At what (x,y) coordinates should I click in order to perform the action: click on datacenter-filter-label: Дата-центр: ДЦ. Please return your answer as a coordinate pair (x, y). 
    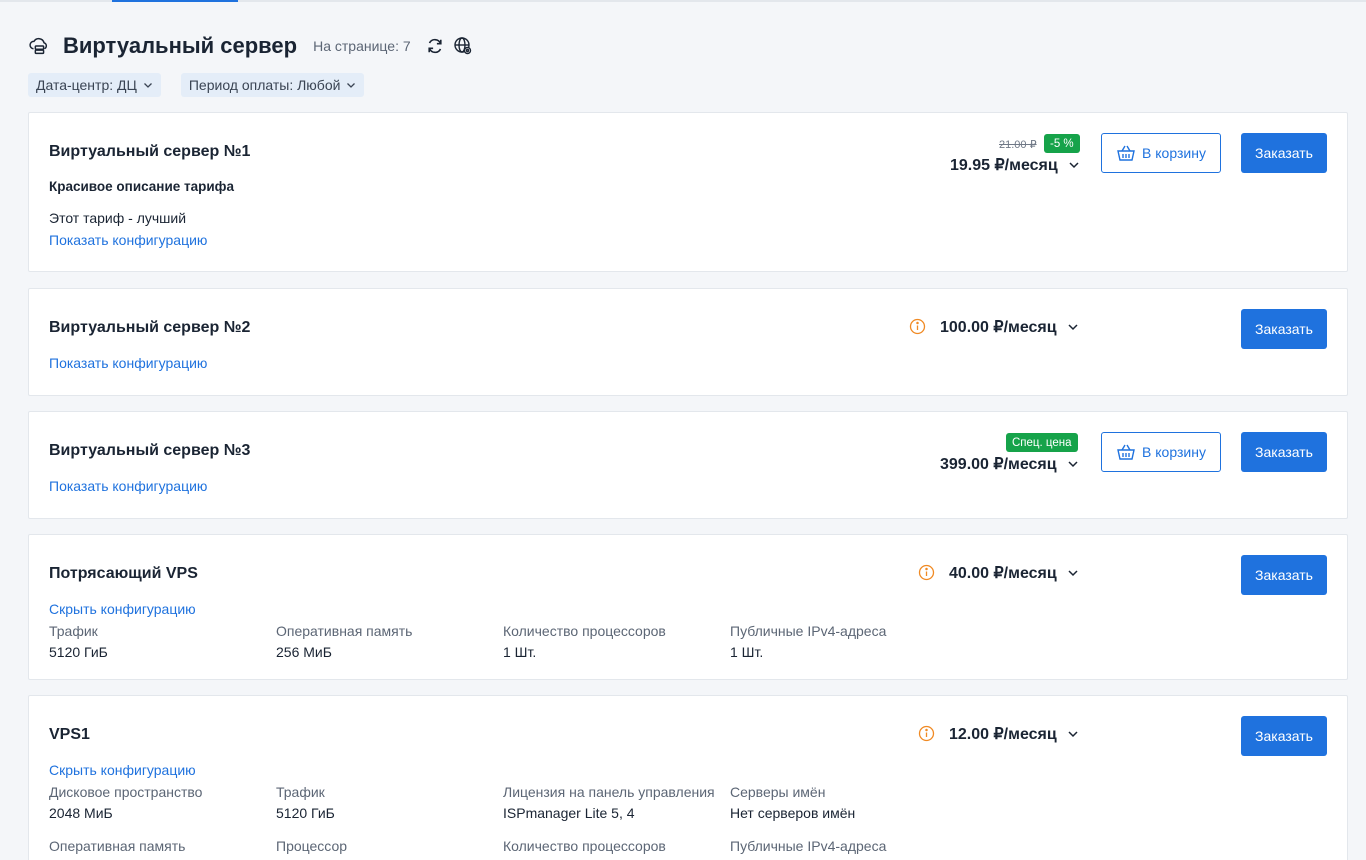
    Looking at the image, I should click on (86, 85).